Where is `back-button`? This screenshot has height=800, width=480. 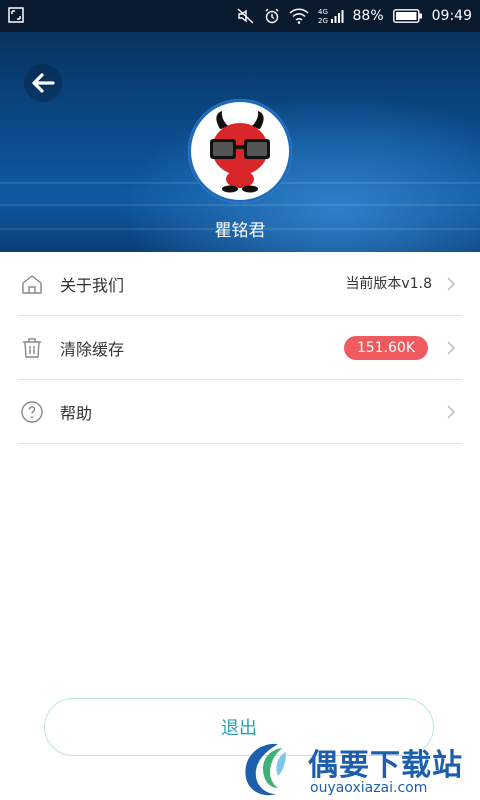
back-button is located at coordinates (43, 83).